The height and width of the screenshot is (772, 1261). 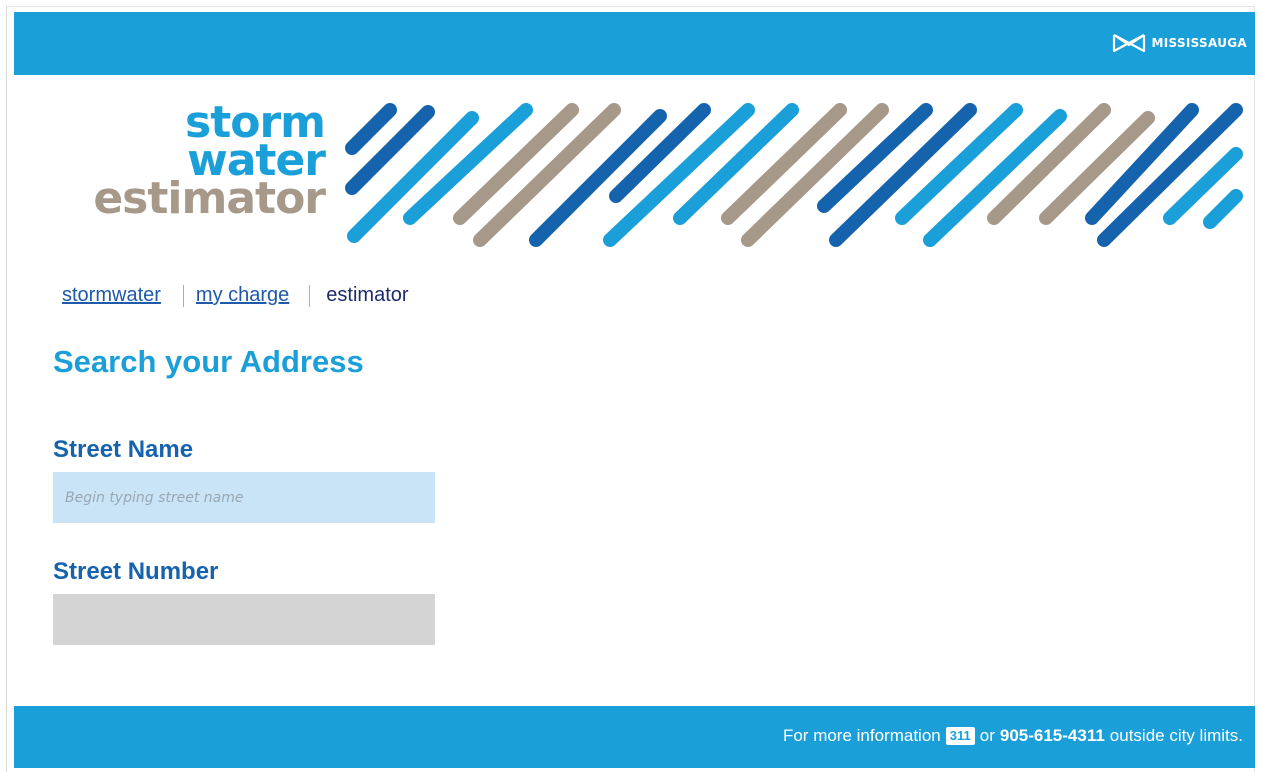 I want to click on nav-current-estimator: estimator, so click(x=367, y=295).